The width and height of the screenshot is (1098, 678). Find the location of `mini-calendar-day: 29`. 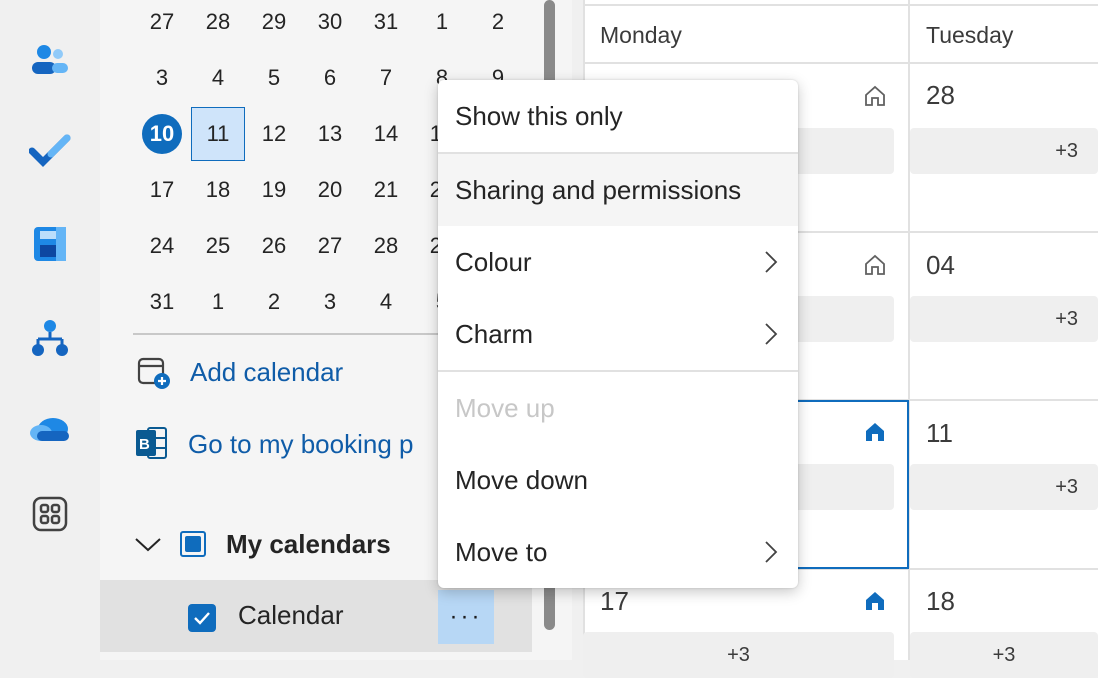

mini-calendar-day: 29 is located at coordinates (274, 25).